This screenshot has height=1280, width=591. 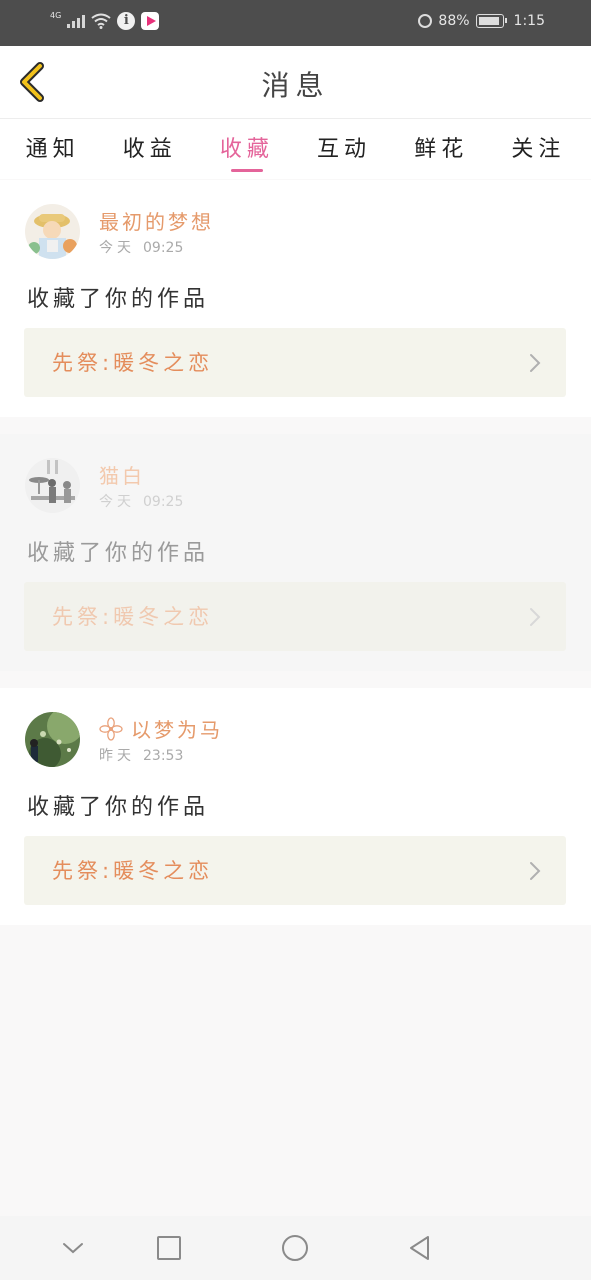 What do you see at coordinates (126, 21) in the screenshot?
I see `info-icon: i` at bounding box center [126, 21].